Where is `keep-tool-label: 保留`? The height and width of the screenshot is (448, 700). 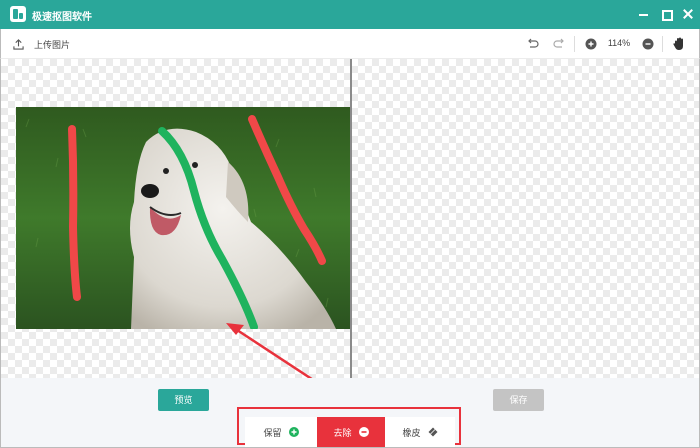
keep-tool-label: 保留 is located at coordinates (272, 432).